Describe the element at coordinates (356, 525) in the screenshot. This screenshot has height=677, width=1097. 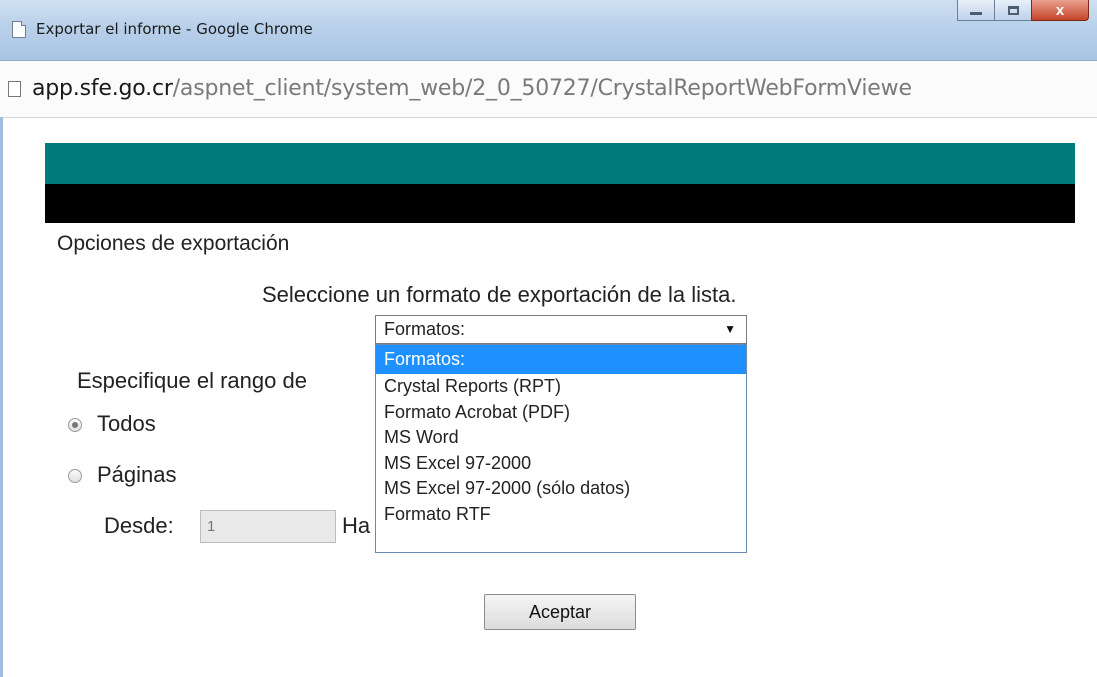
I see `to-label: Ha` at that location.